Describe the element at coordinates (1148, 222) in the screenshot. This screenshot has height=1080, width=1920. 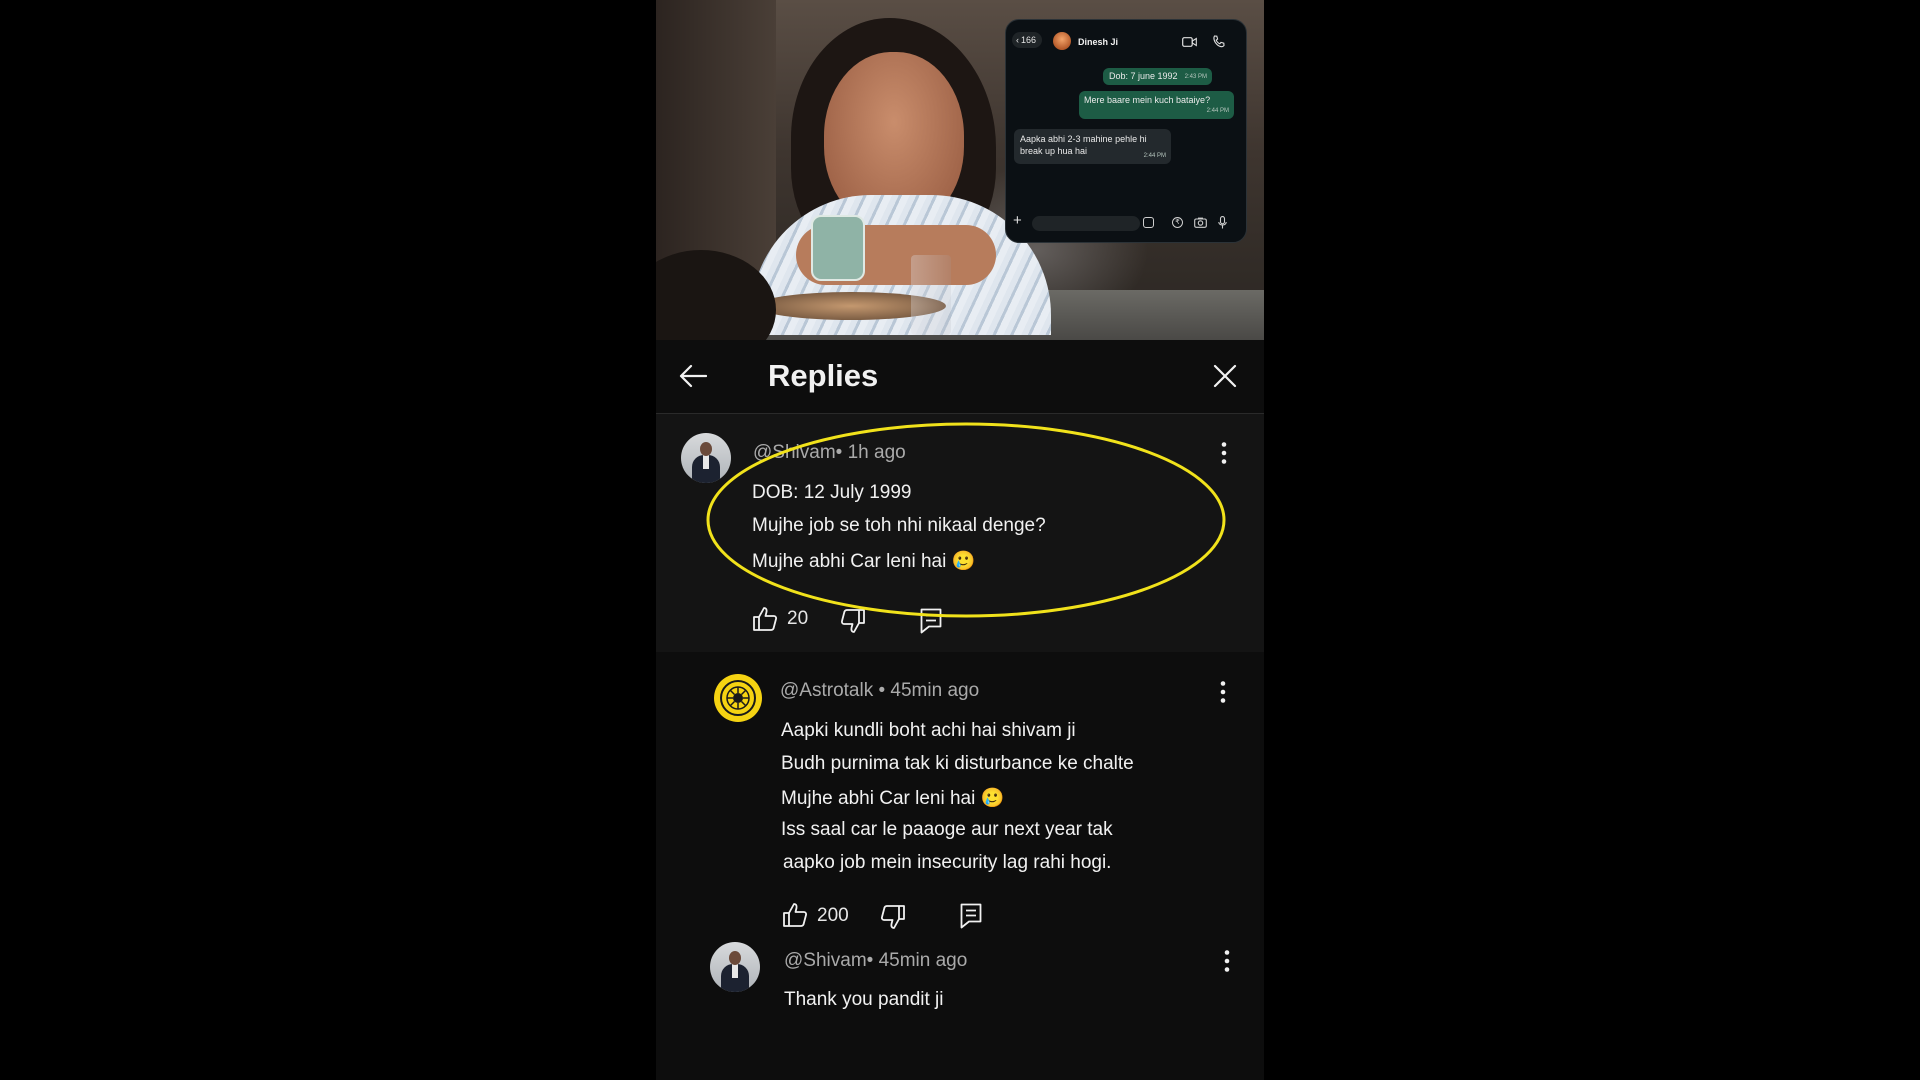
I see `sticker-icon` at that location.